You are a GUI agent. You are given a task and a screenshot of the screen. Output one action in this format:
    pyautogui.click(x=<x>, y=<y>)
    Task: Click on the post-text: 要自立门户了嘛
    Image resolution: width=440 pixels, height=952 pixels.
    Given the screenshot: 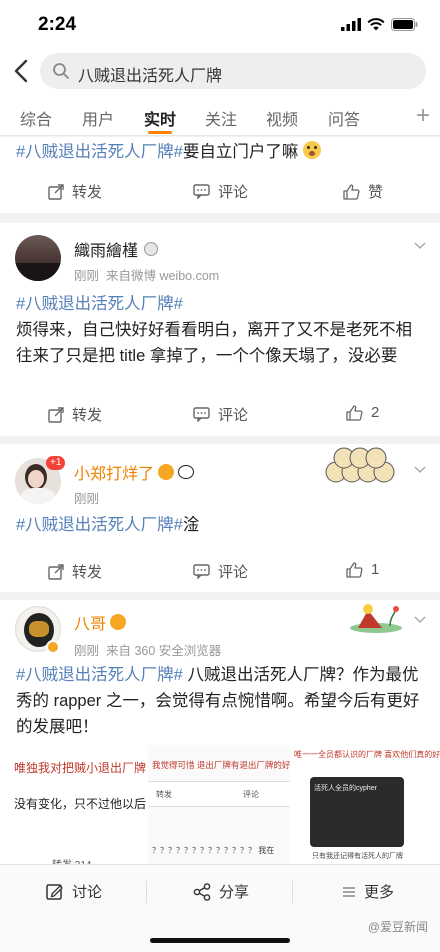 What is the action you would take?
    pyautogui.click(x=240, y=152)
    